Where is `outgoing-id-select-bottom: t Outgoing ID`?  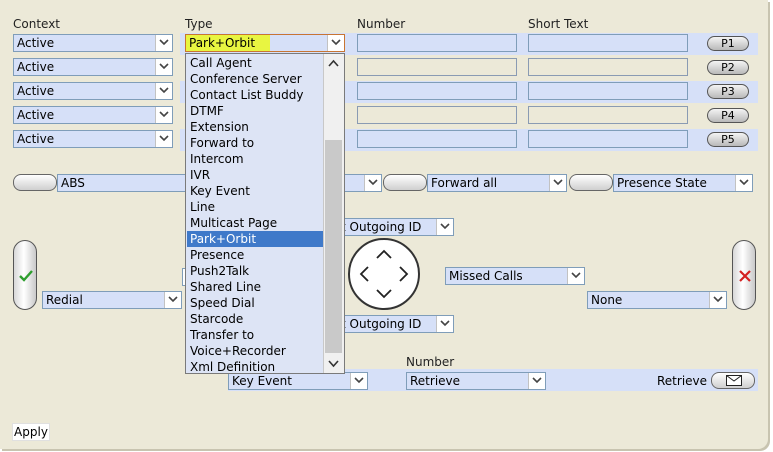
outgoing-id-select-bottom: t Outgoing ID is located at coordinates (397, 324).